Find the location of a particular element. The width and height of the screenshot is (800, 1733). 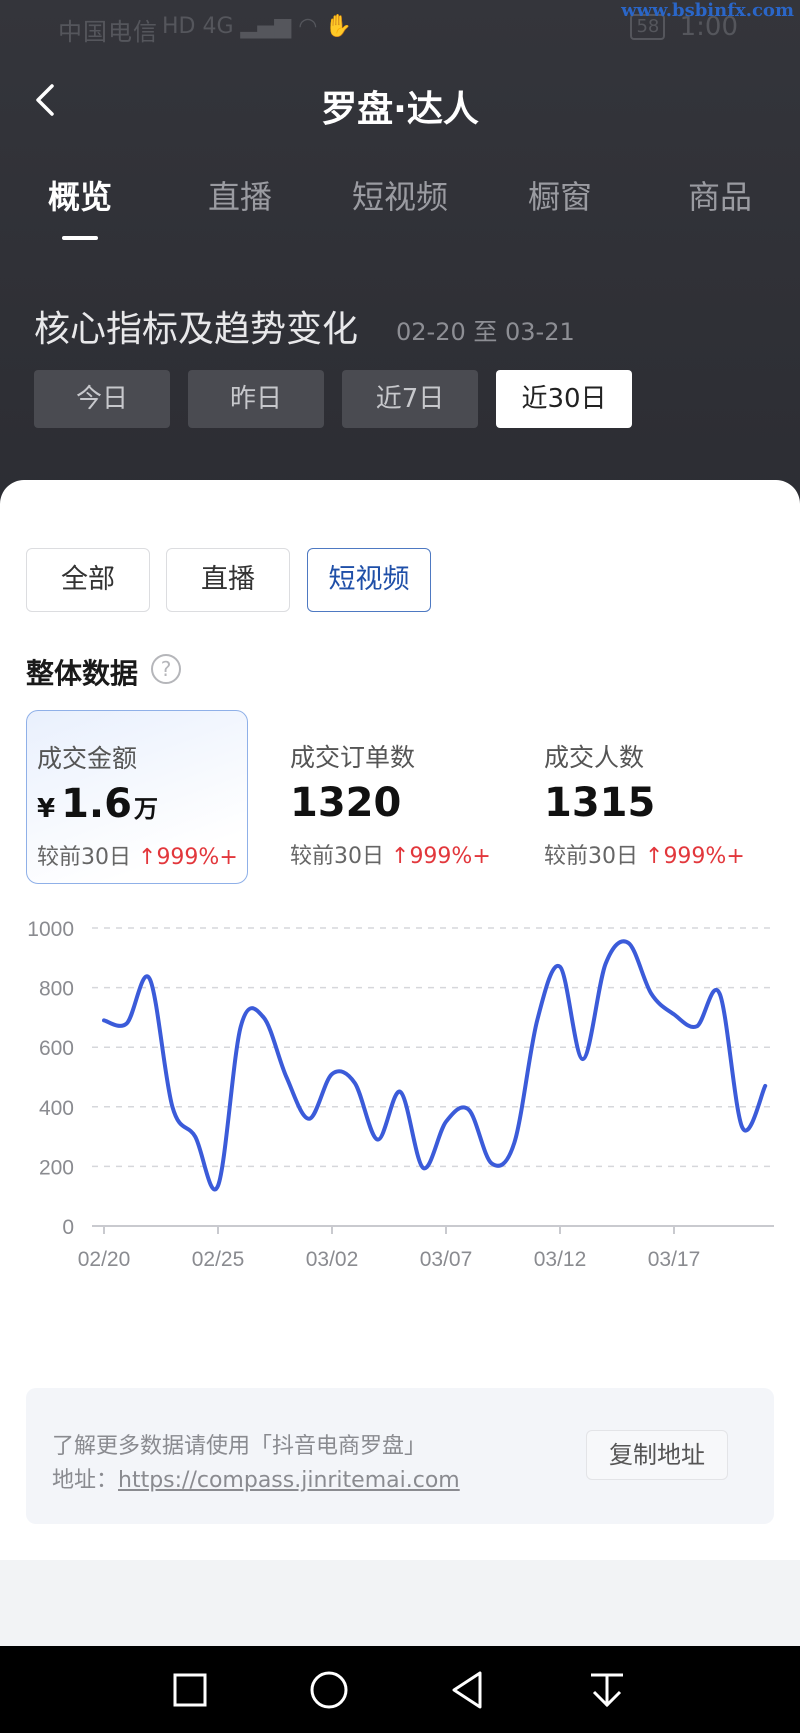

system-nav-bar is located at coordinates (400, 1689).